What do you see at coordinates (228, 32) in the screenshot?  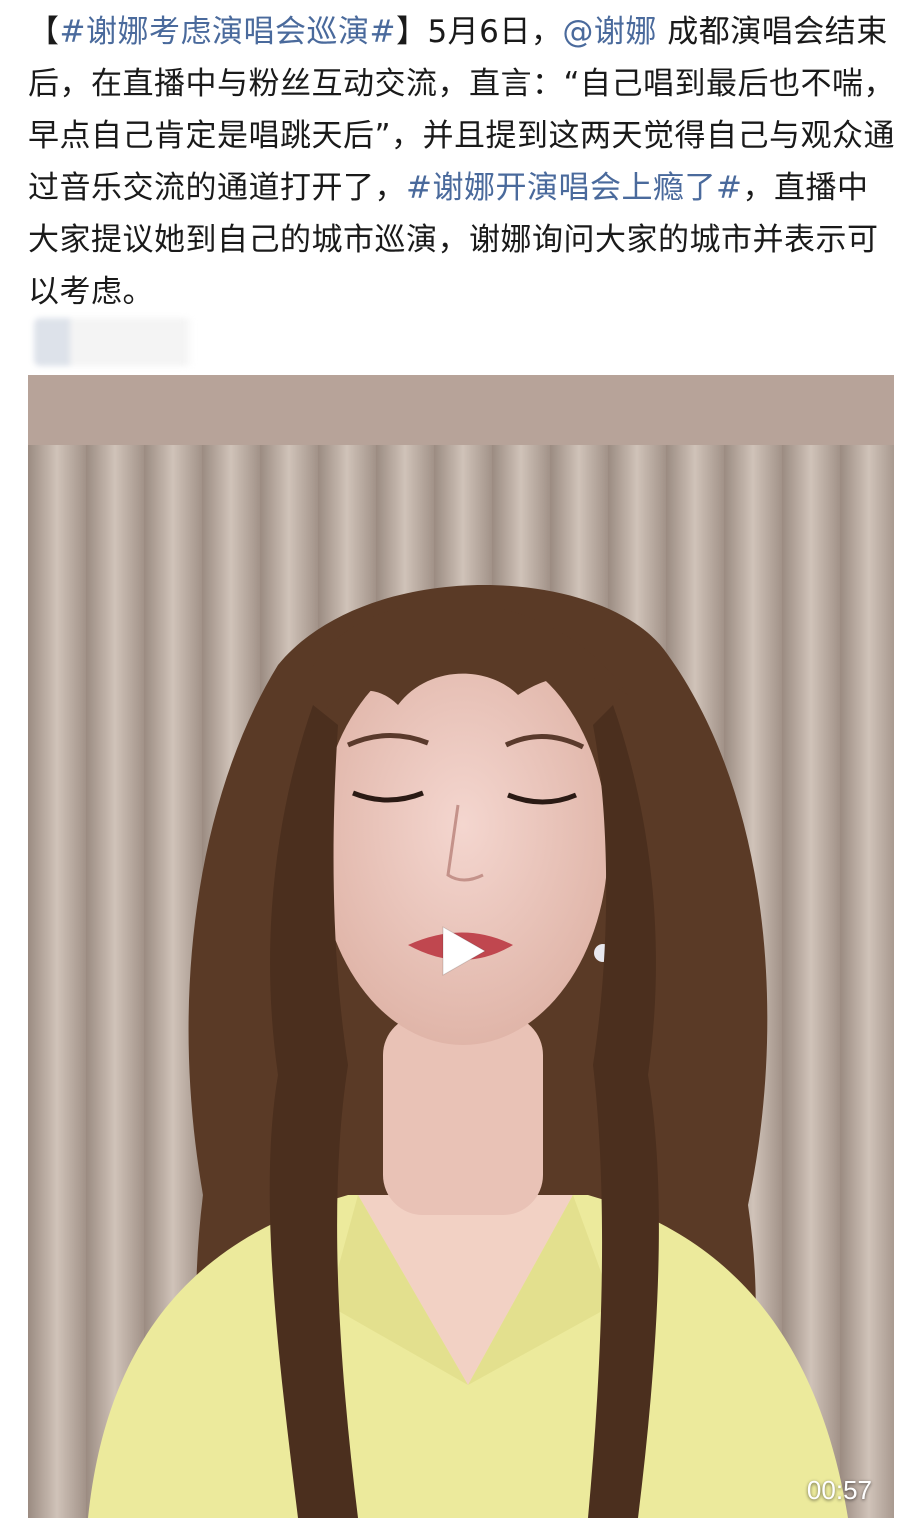 I see `headline-hashtag-link: #谢娜考虑演唱会巡演#` at bounding box center [228, 32].